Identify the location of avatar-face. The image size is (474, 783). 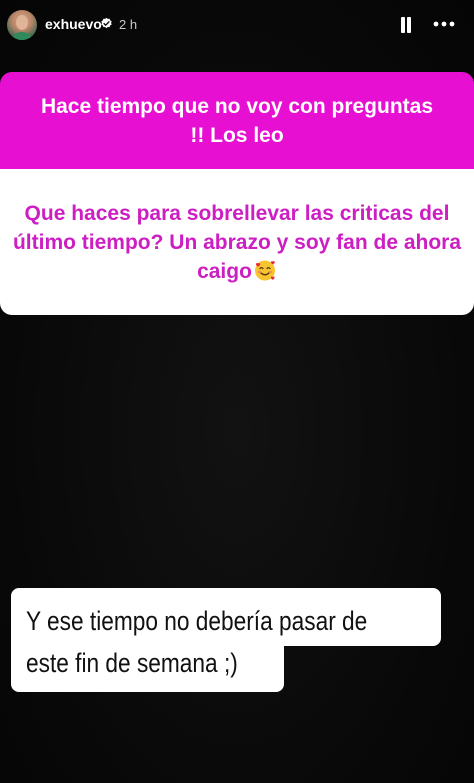
(22, 22).